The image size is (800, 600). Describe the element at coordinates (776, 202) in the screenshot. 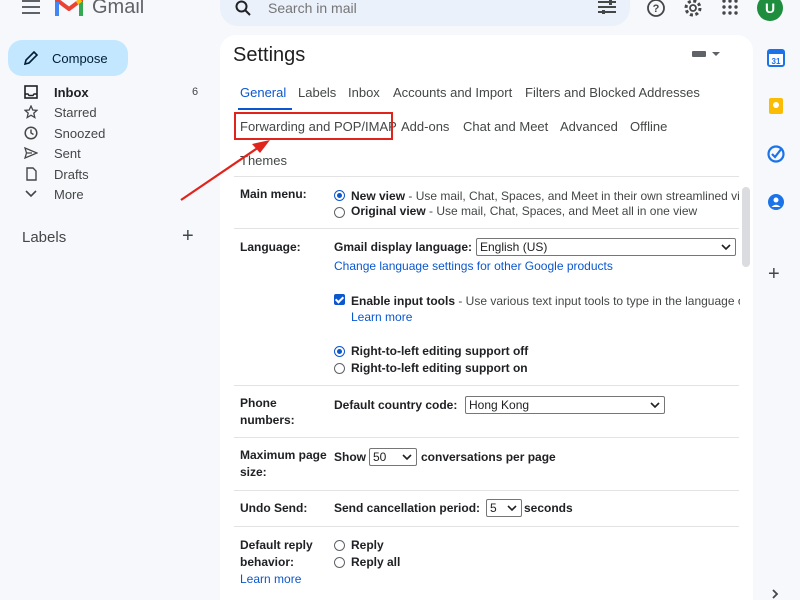

I see `contacts-icon` at that location.